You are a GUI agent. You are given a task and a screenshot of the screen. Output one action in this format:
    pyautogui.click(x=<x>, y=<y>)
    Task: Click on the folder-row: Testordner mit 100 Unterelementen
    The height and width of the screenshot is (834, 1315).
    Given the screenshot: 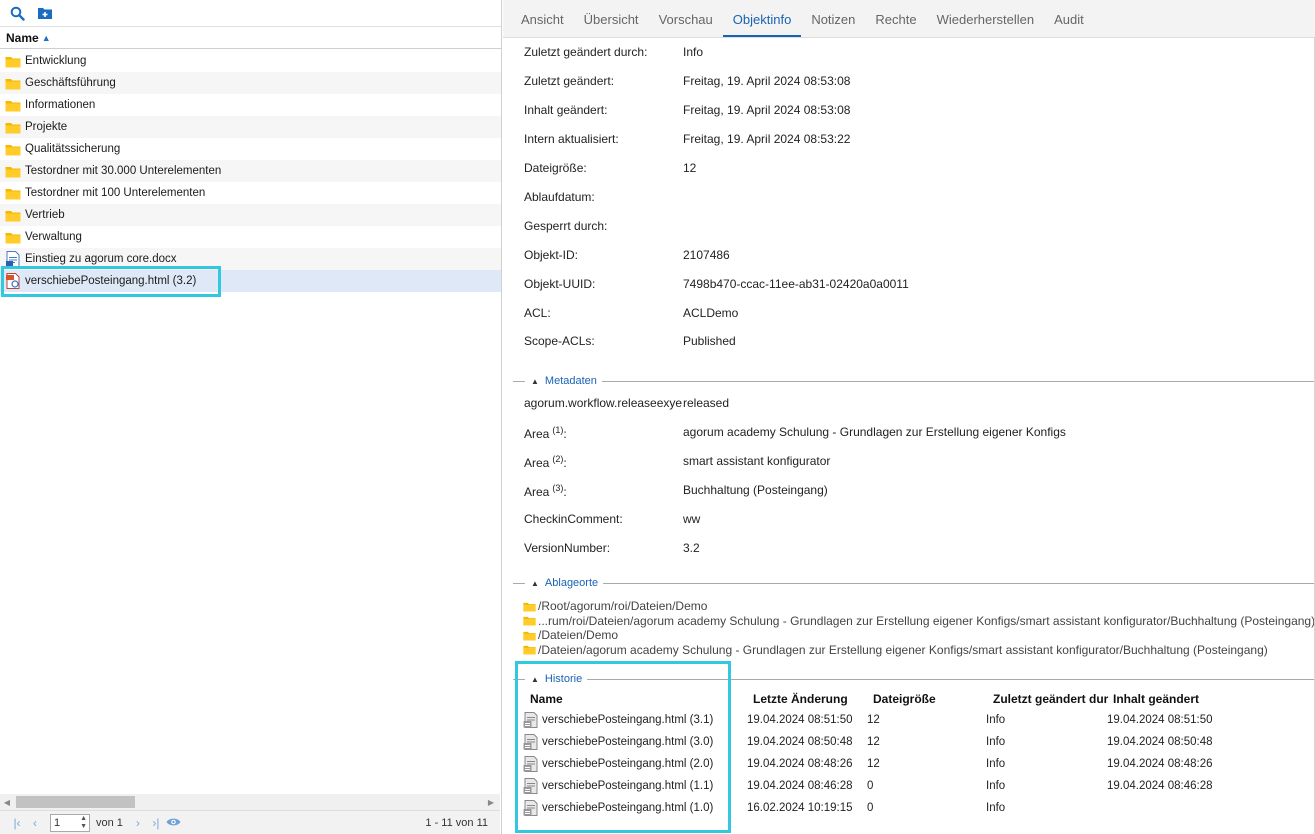 What is the action you would take?
    pyautogui.click(x=250, y=193)
    